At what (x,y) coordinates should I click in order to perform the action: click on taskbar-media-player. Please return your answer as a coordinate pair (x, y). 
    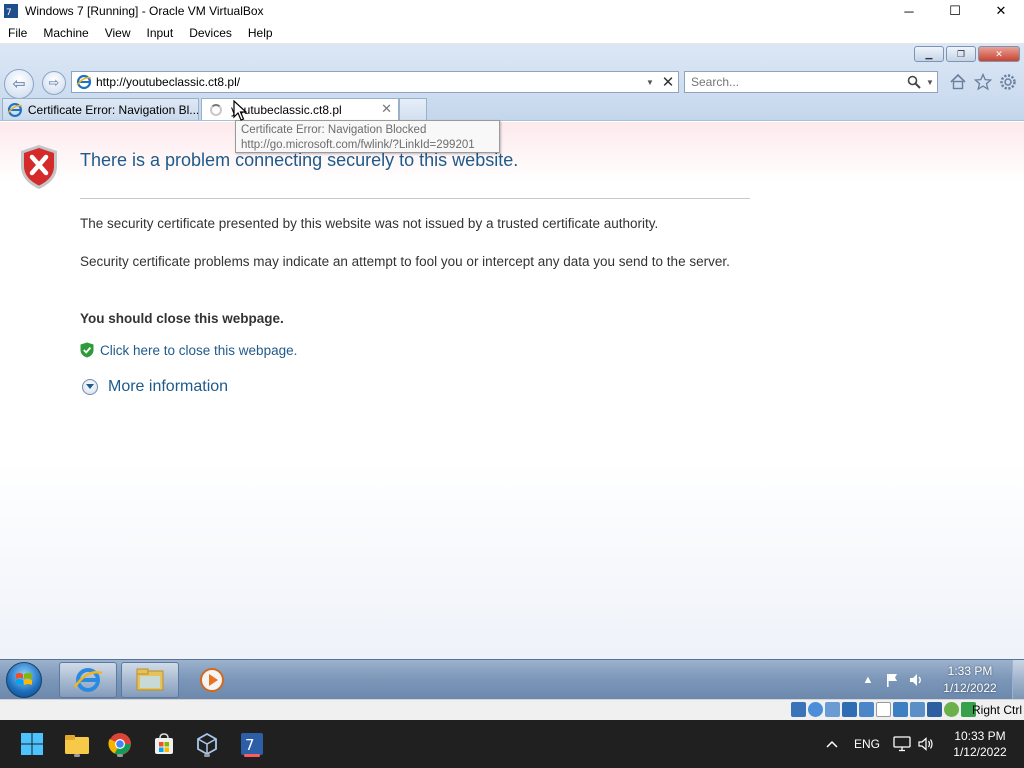
    Looking at the image, I should click on (212, 680).